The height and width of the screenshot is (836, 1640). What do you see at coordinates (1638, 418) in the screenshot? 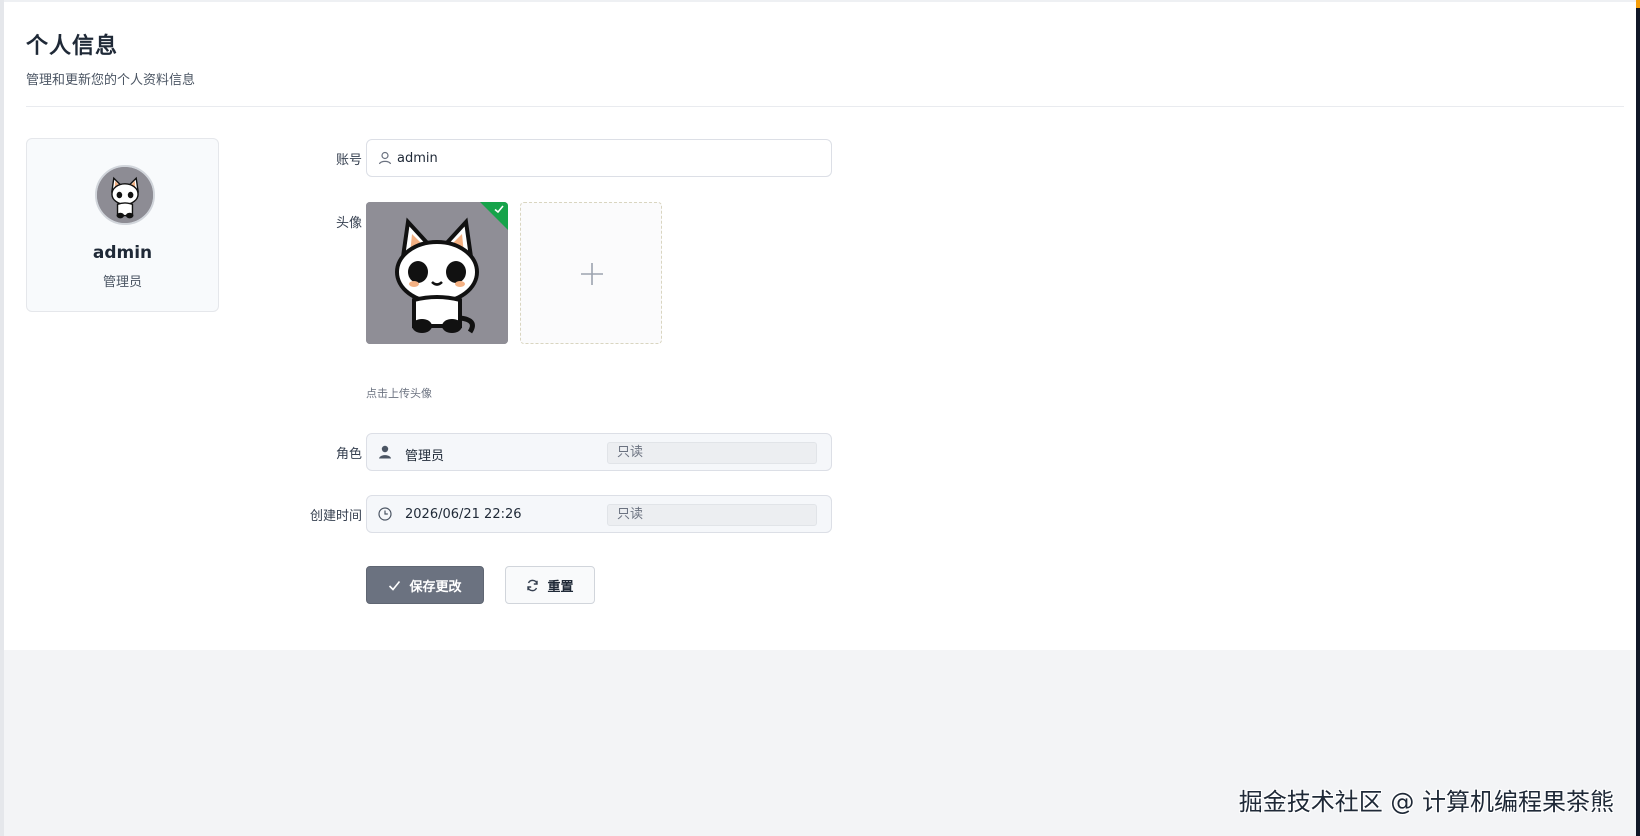
I see `right-edge` at bounding box center [1638, 418].